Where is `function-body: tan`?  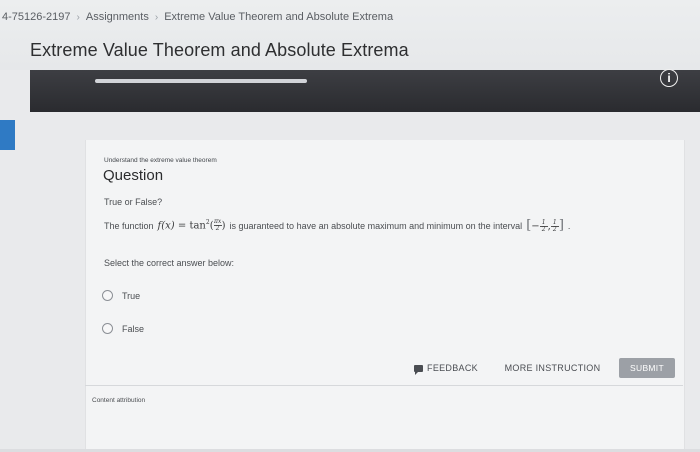
function-body: tan is located at coordinates (197, 226).